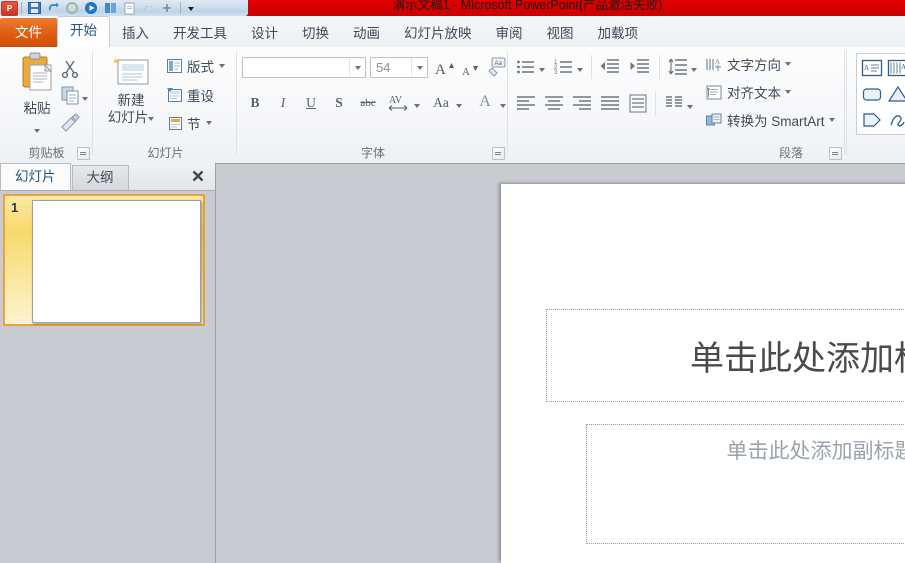 This screenshot has height=563, width=905. I want to click on layout-dropdown-arrow, so click(222, 66).